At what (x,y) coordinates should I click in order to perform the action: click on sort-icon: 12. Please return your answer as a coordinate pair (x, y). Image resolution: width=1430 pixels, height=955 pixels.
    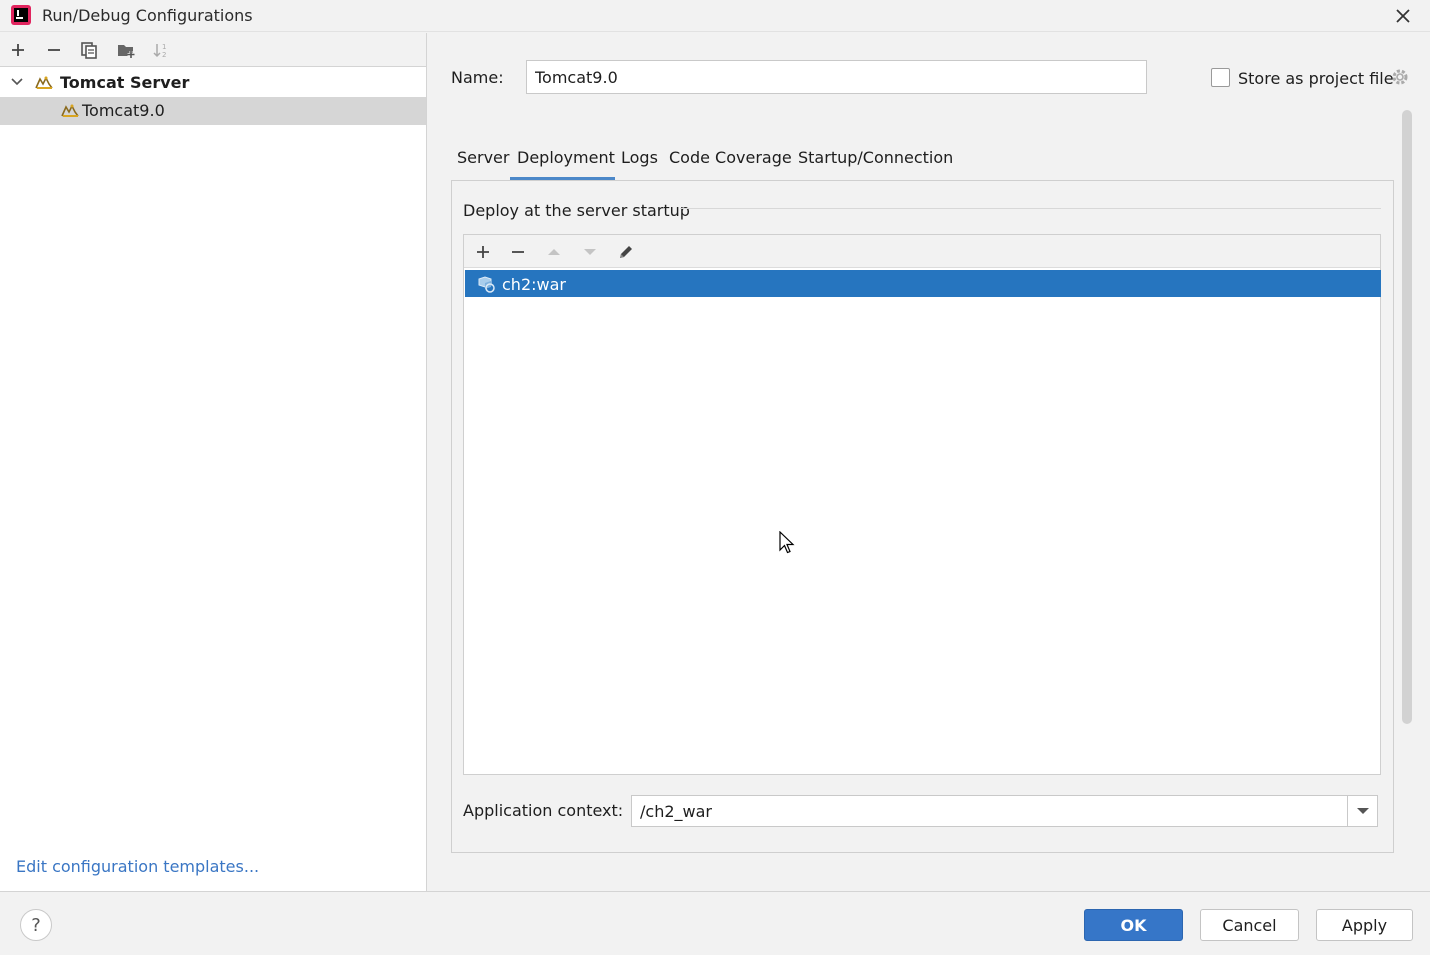
    Looking at the image, I should click on (161, 50).